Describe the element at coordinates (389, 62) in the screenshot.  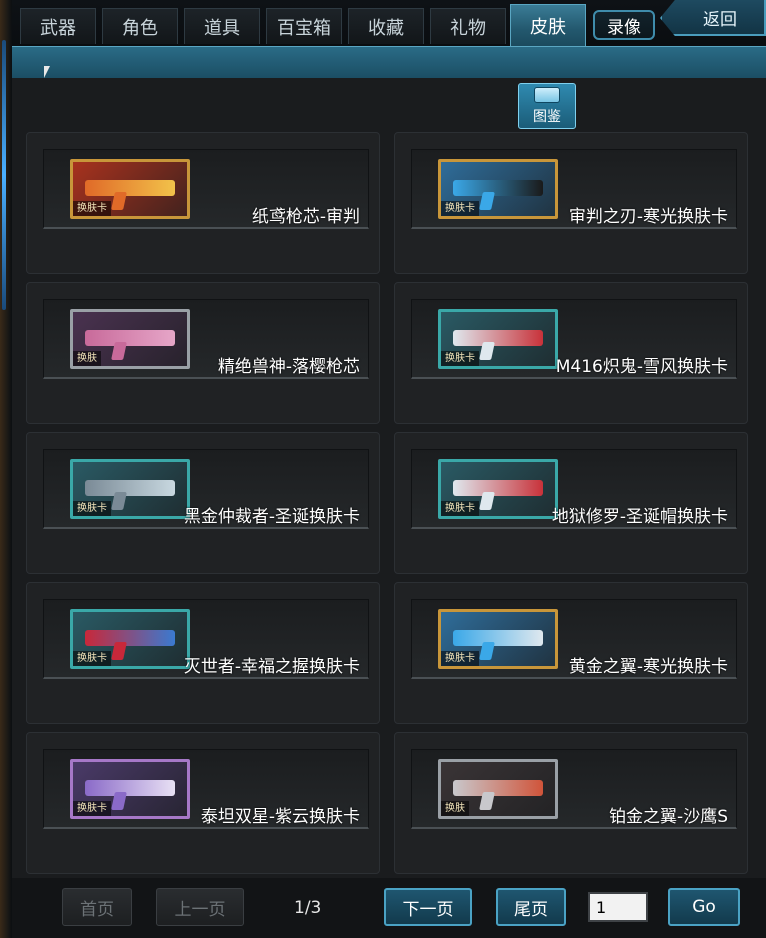
I see `sub-header-bar` at that location.